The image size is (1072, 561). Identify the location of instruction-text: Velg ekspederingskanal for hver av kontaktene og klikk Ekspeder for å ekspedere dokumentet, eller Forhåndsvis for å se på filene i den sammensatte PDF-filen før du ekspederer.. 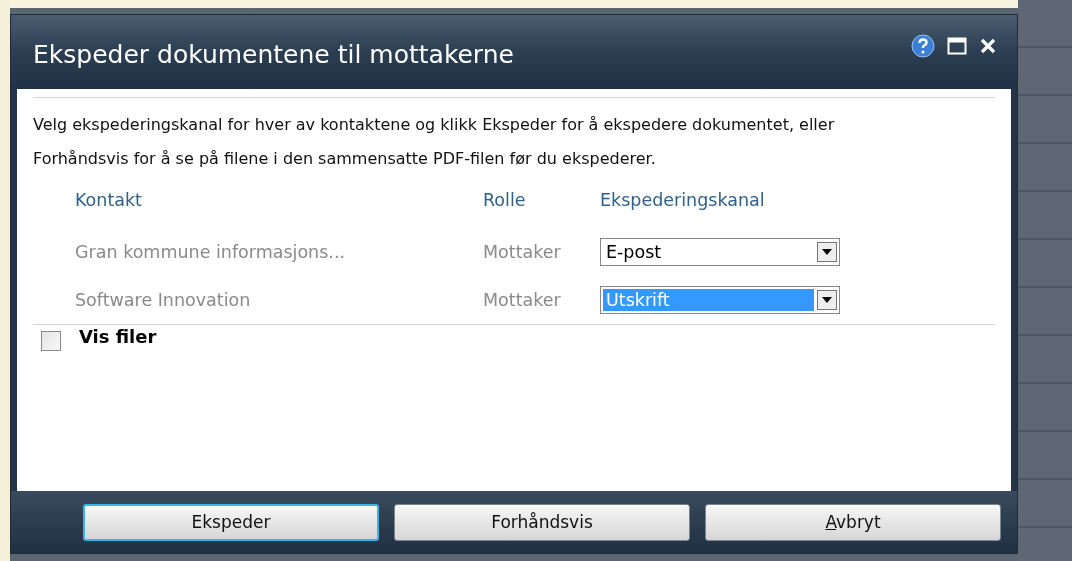
(434, 142).